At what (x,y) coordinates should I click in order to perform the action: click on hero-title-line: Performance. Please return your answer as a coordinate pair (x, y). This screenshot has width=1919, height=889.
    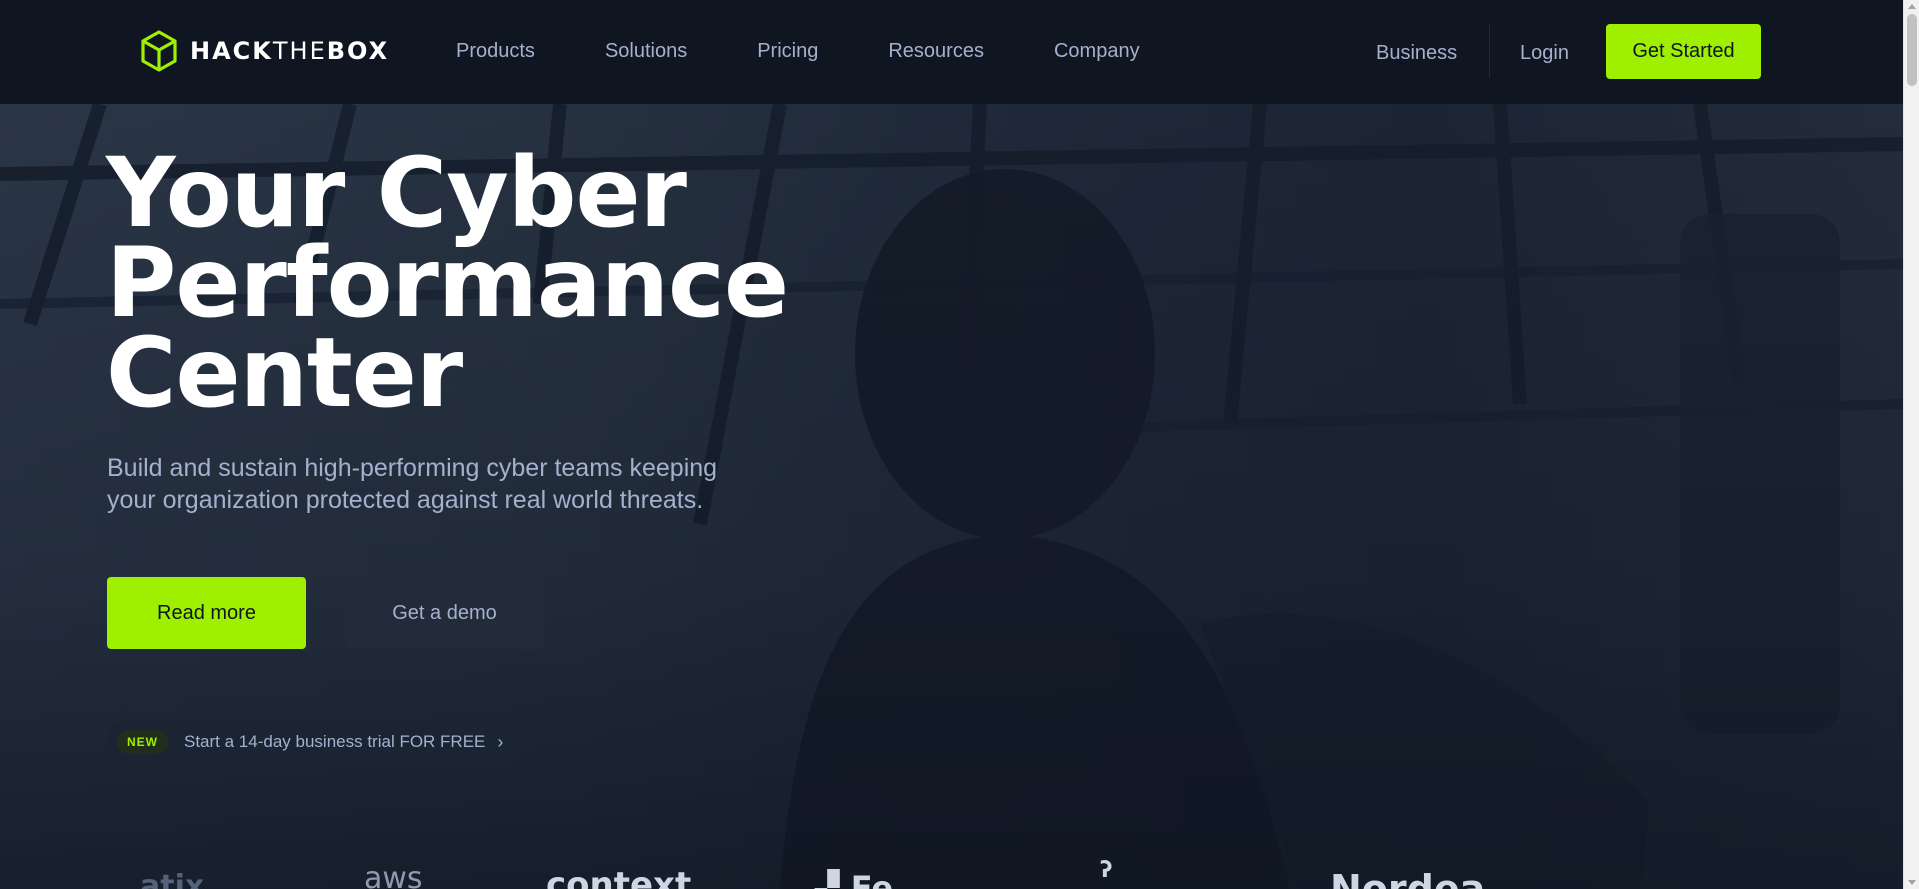
    Looking at the image, I should click on (447, 283).